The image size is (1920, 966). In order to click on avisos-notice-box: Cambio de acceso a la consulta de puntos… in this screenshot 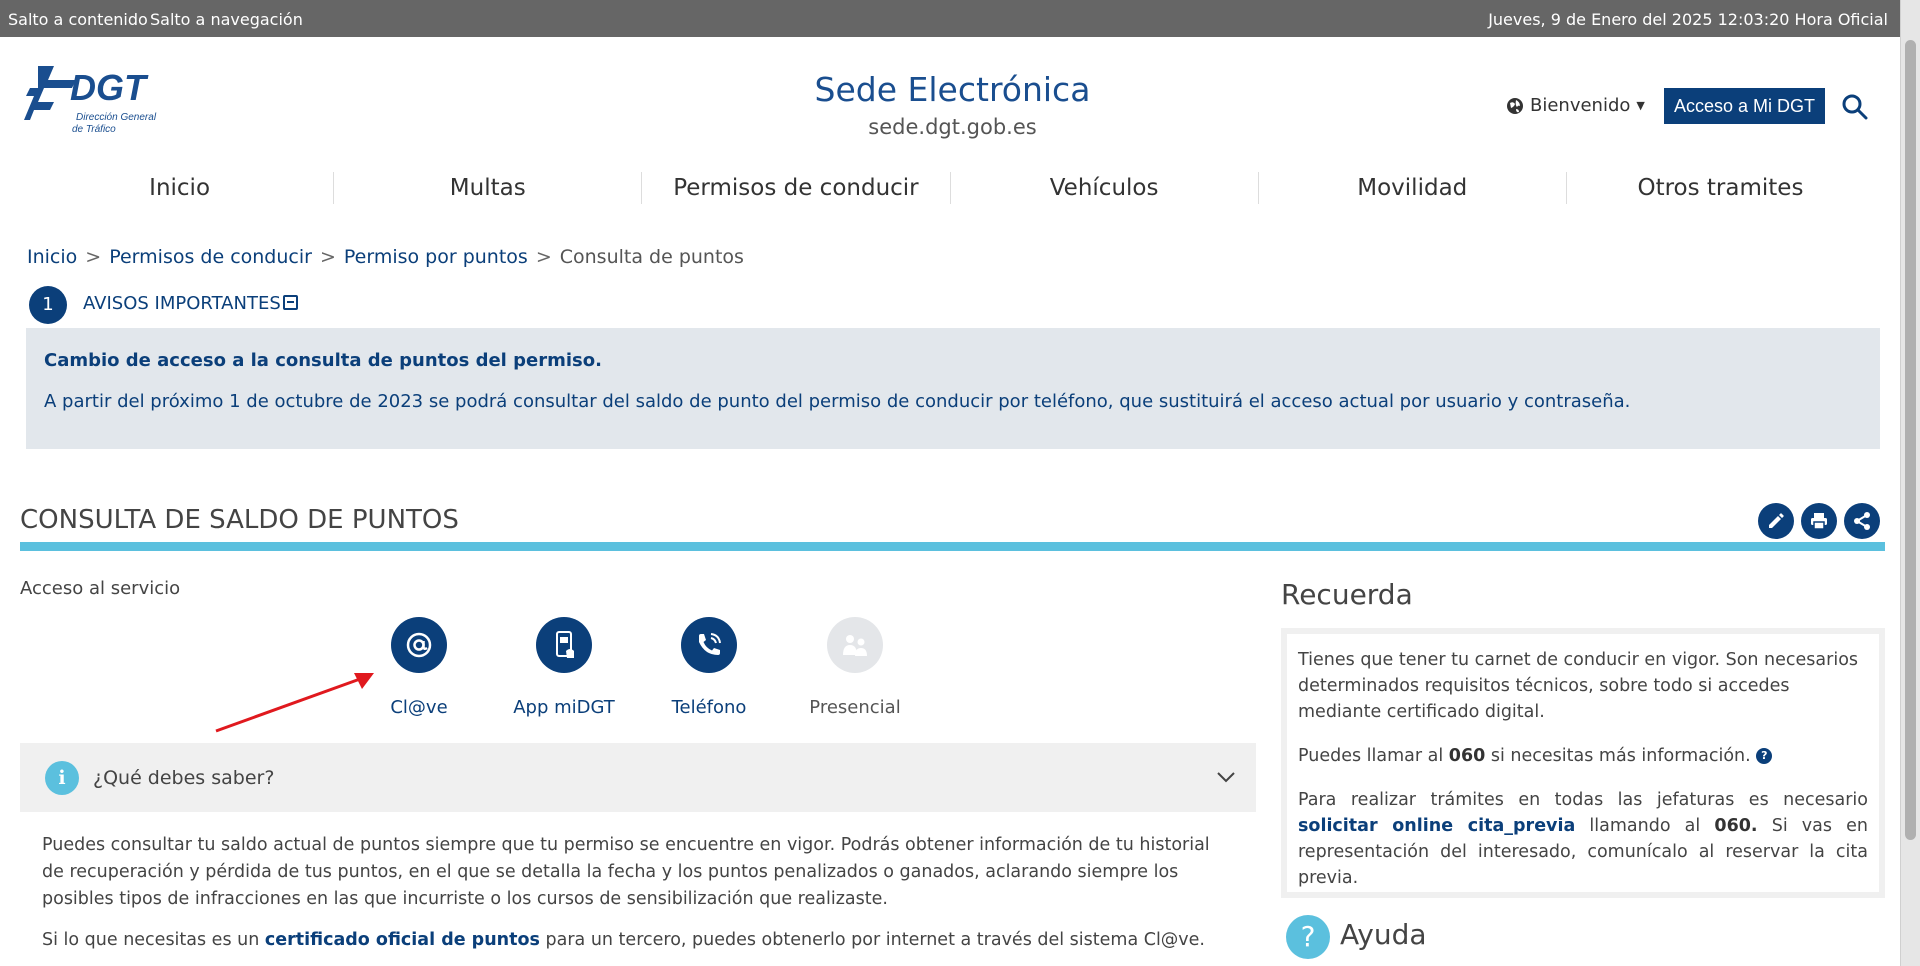, I will do `click(953, 388)`.